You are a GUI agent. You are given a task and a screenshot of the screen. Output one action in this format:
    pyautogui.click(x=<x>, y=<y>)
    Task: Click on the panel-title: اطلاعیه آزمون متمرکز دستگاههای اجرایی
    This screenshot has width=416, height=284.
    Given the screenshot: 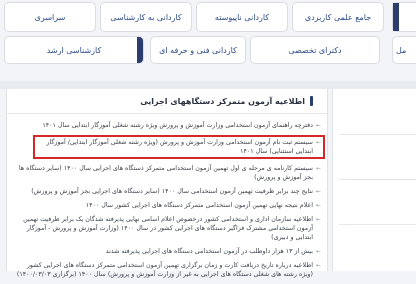 What is the action you would take?
    pyautogui.click(x=222, y=101)
    